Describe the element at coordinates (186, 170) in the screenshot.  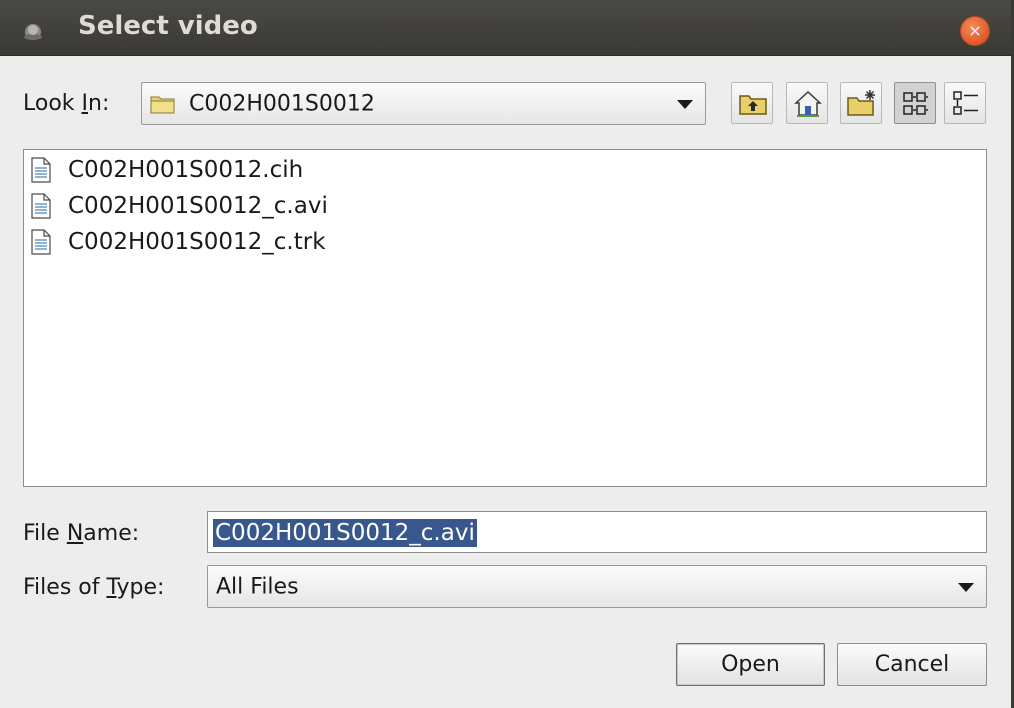
I see `file-name-text: C002H001S0012.cih` at that location.